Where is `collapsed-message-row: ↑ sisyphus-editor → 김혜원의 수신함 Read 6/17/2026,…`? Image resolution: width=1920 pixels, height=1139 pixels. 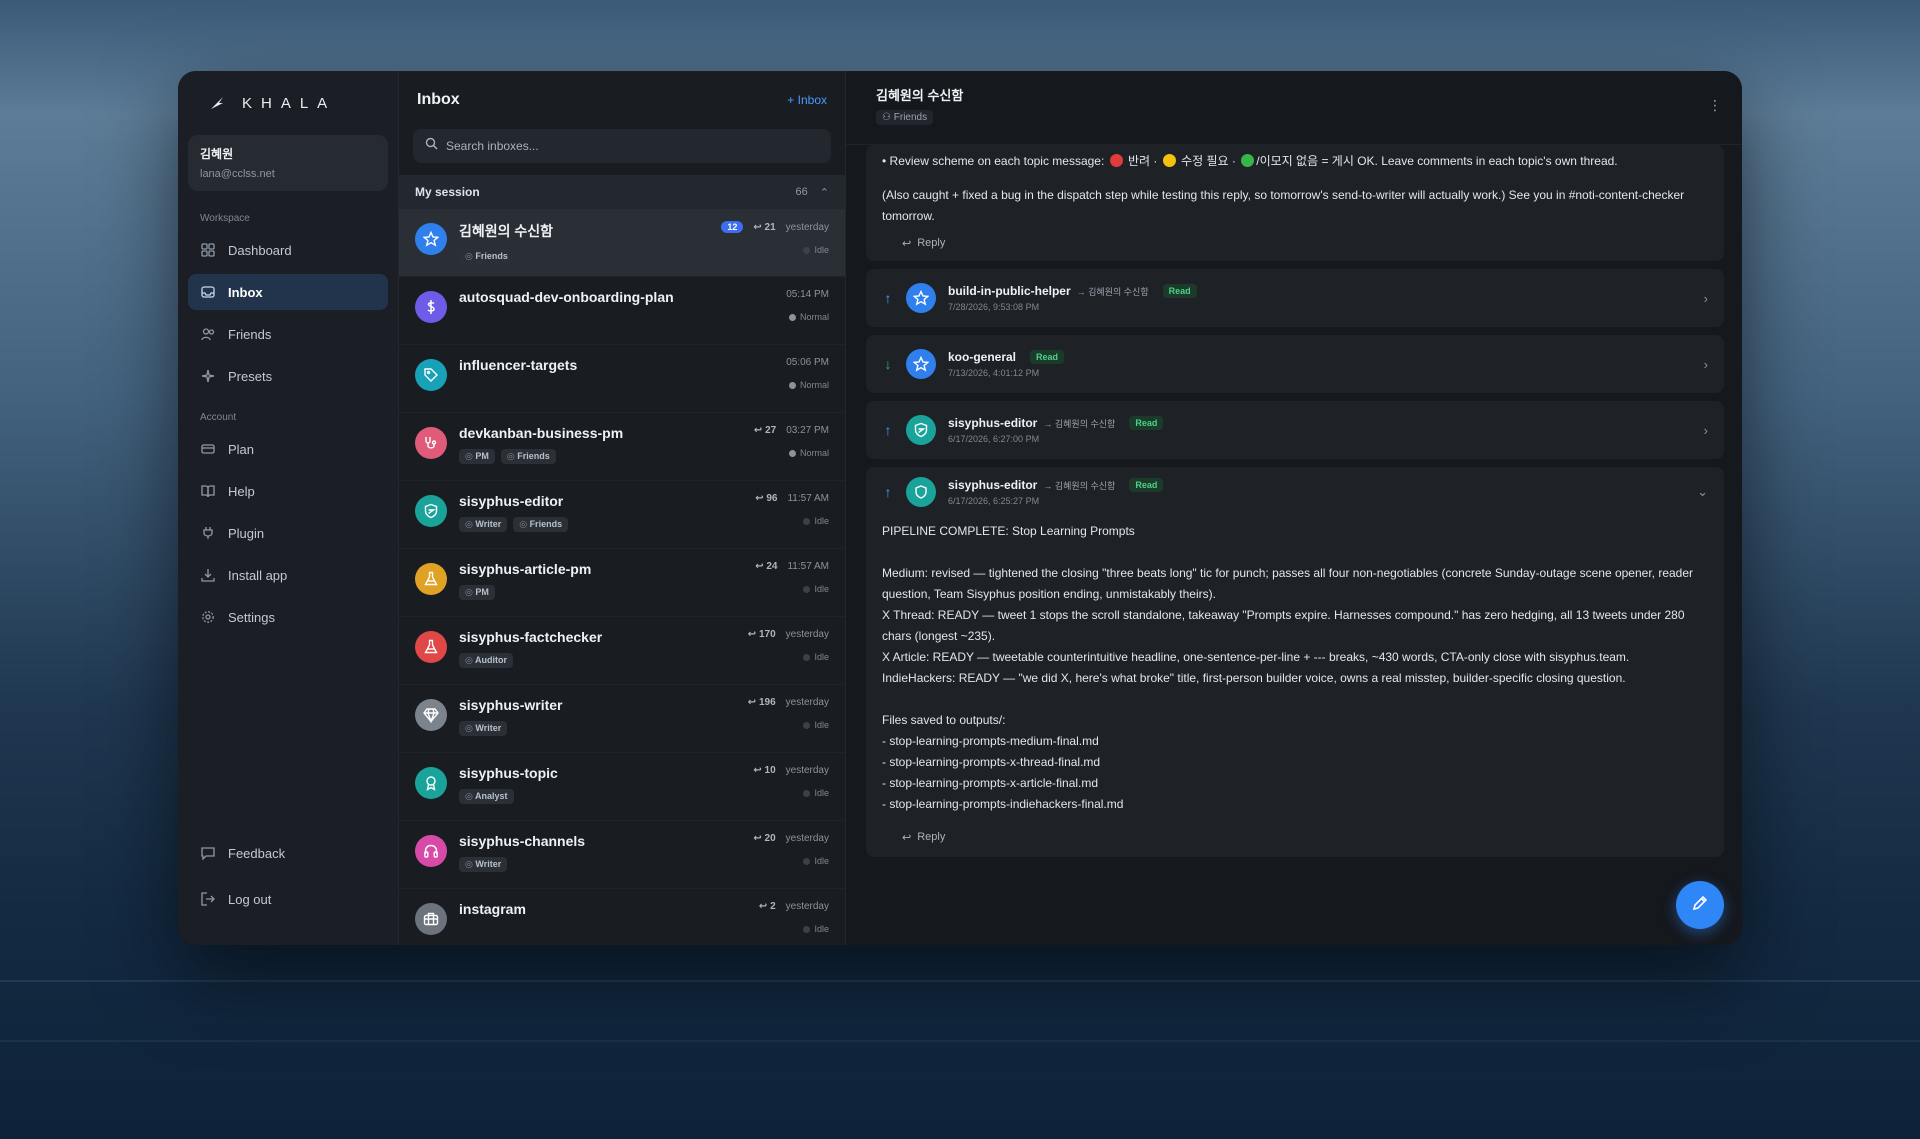 collapsed-message-row: ↑ sisyphus-editor → 김혜원의 수신함 Read 6/17/2026,… is located at coordinates (1295, 430).